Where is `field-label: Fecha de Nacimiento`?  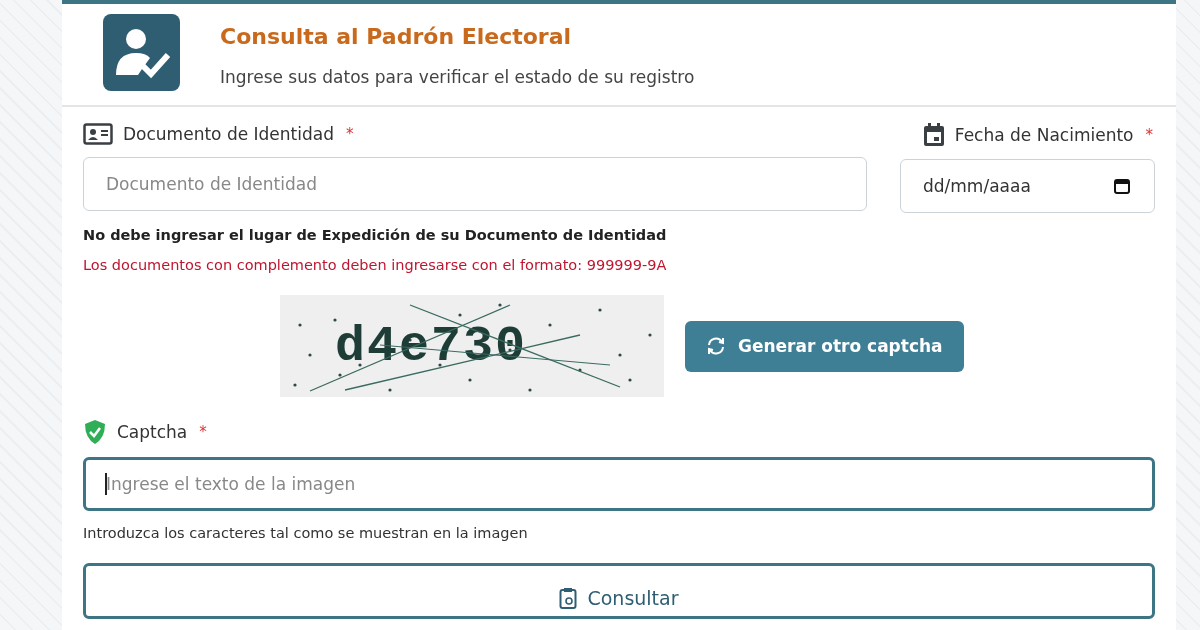
field-label: Fecha de Nacimiento is located at coordinates (1044, 135).